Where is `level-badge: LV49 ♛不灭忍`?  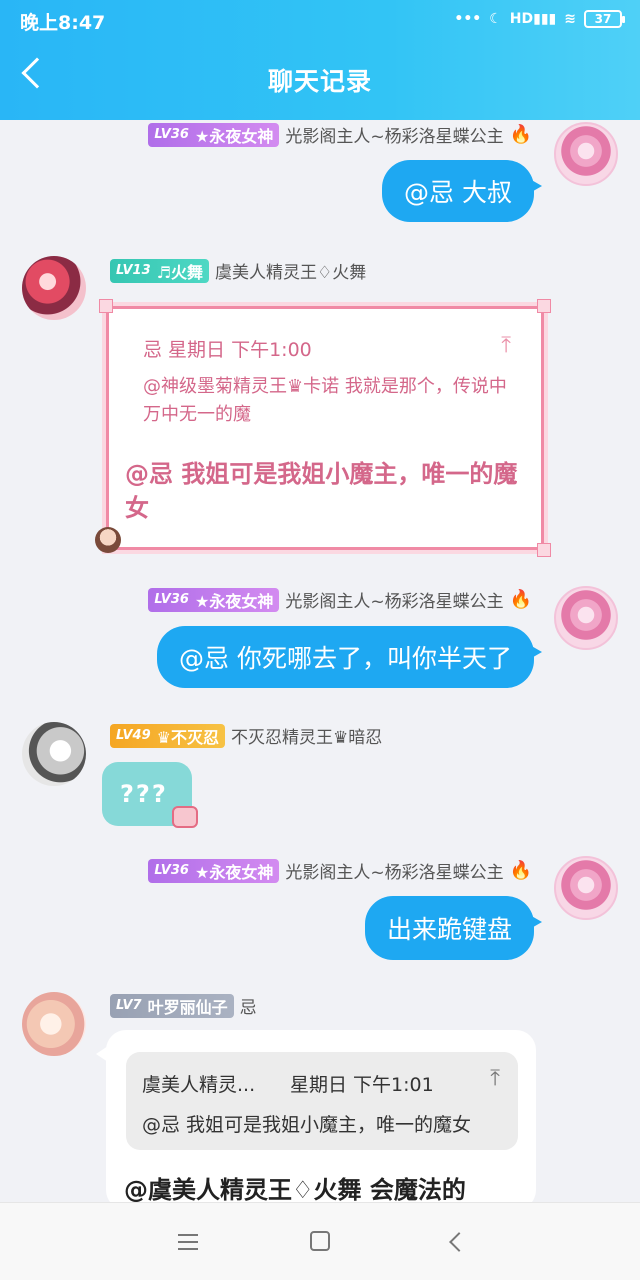 level-badge: LV49 ♛不灭忍 is located at coordinates (168, 735).